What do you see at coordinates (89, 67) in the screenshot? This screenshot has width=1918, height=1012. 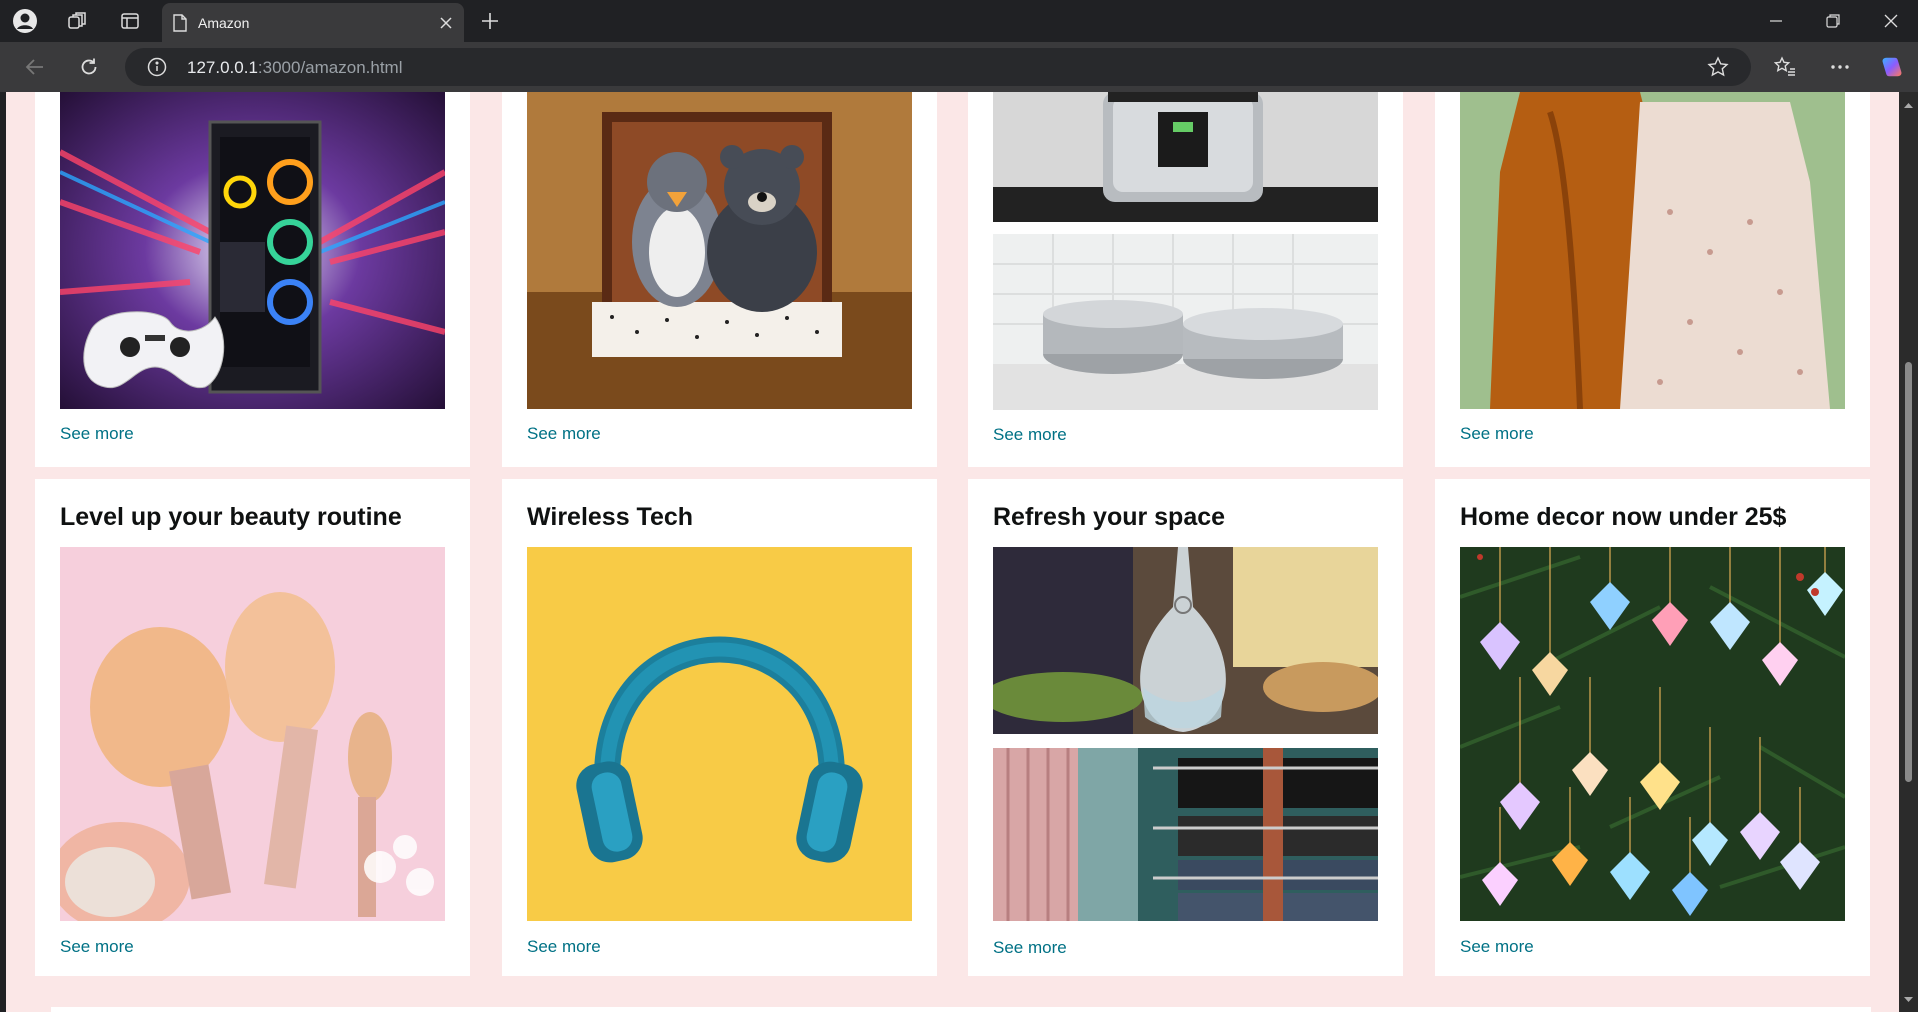 I see `reload-icon` at bounding box center [89, 67].